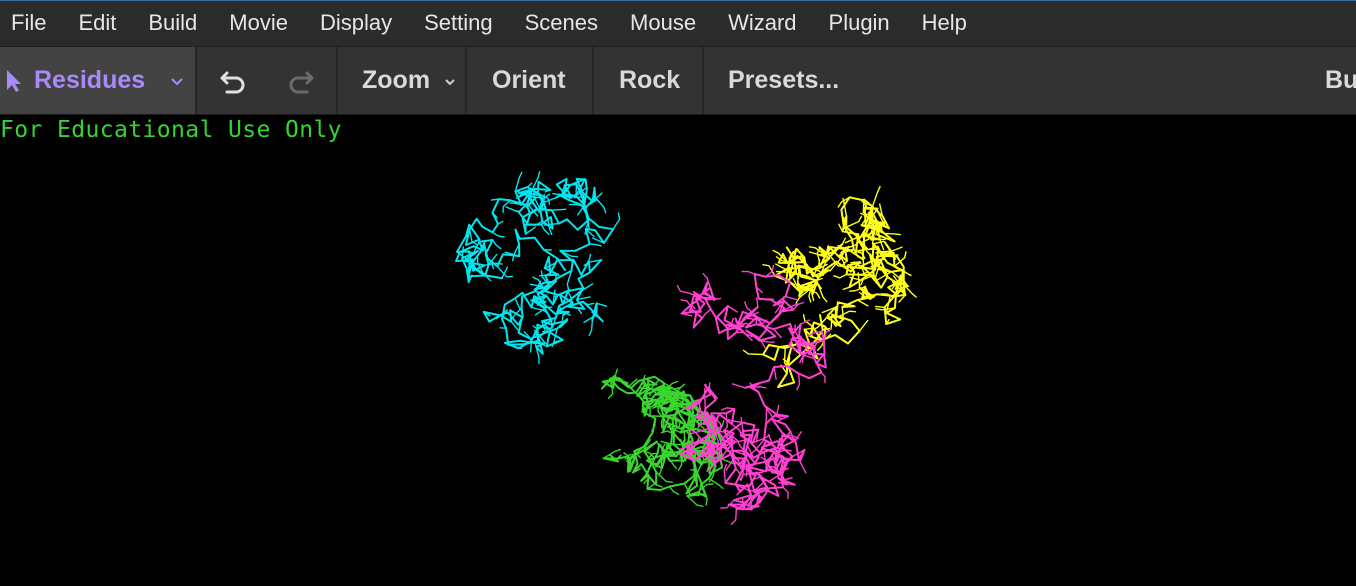 The image size is (1356, 586). What do you see at coordinates (172, 24) in the screenshot?
I see `menu-build: Build` at bounding box center [172, 24].